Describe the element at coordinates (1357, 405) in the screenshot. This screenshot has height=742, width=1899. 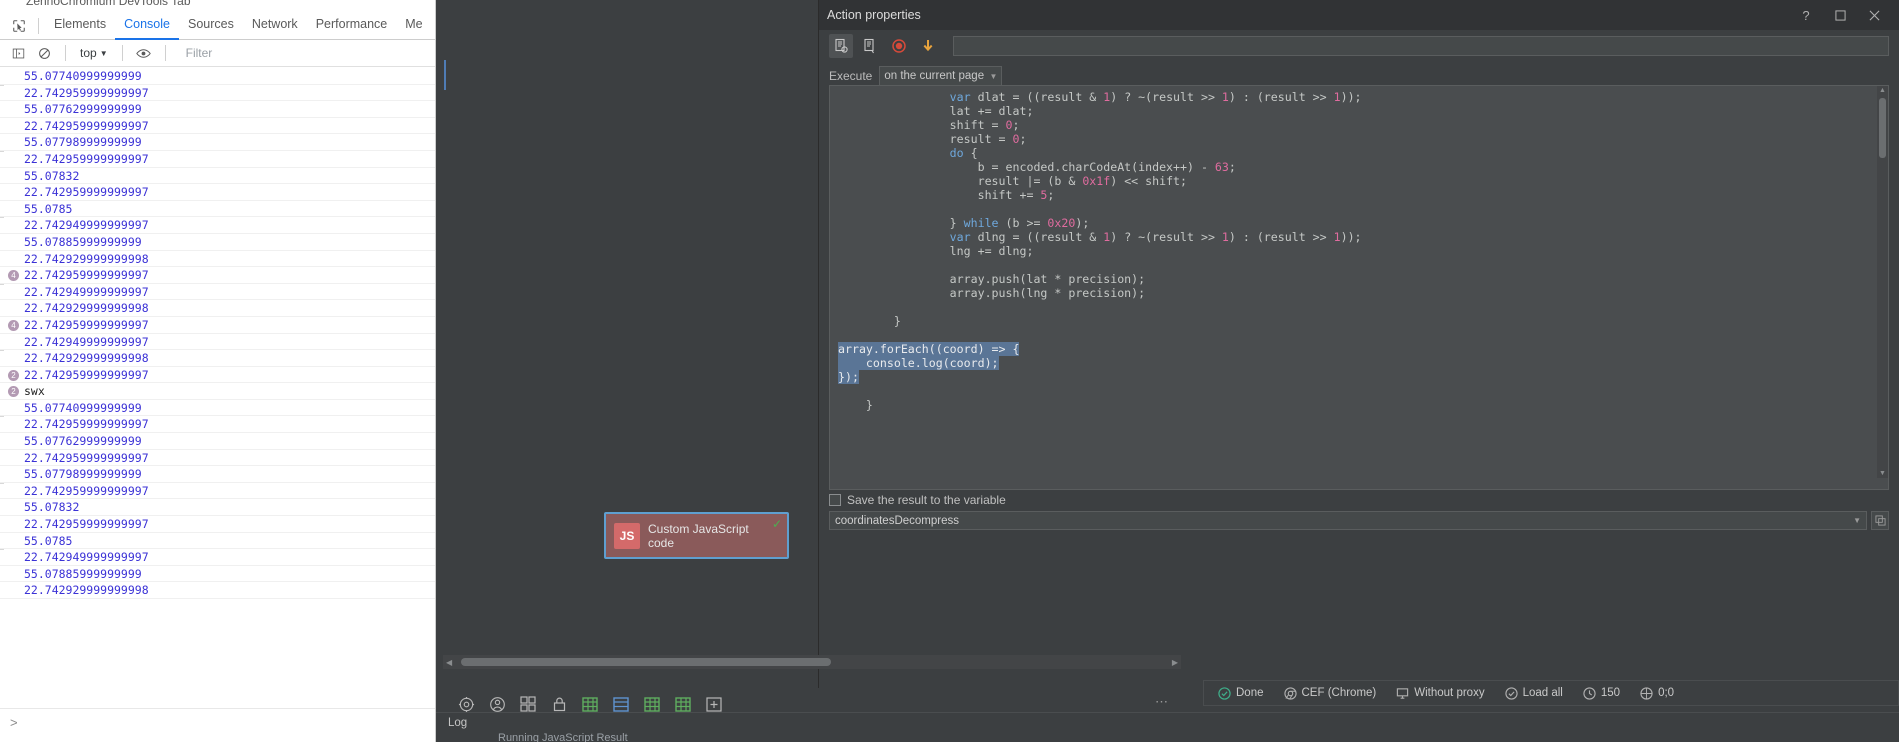
I see `code-line: }` at that location.